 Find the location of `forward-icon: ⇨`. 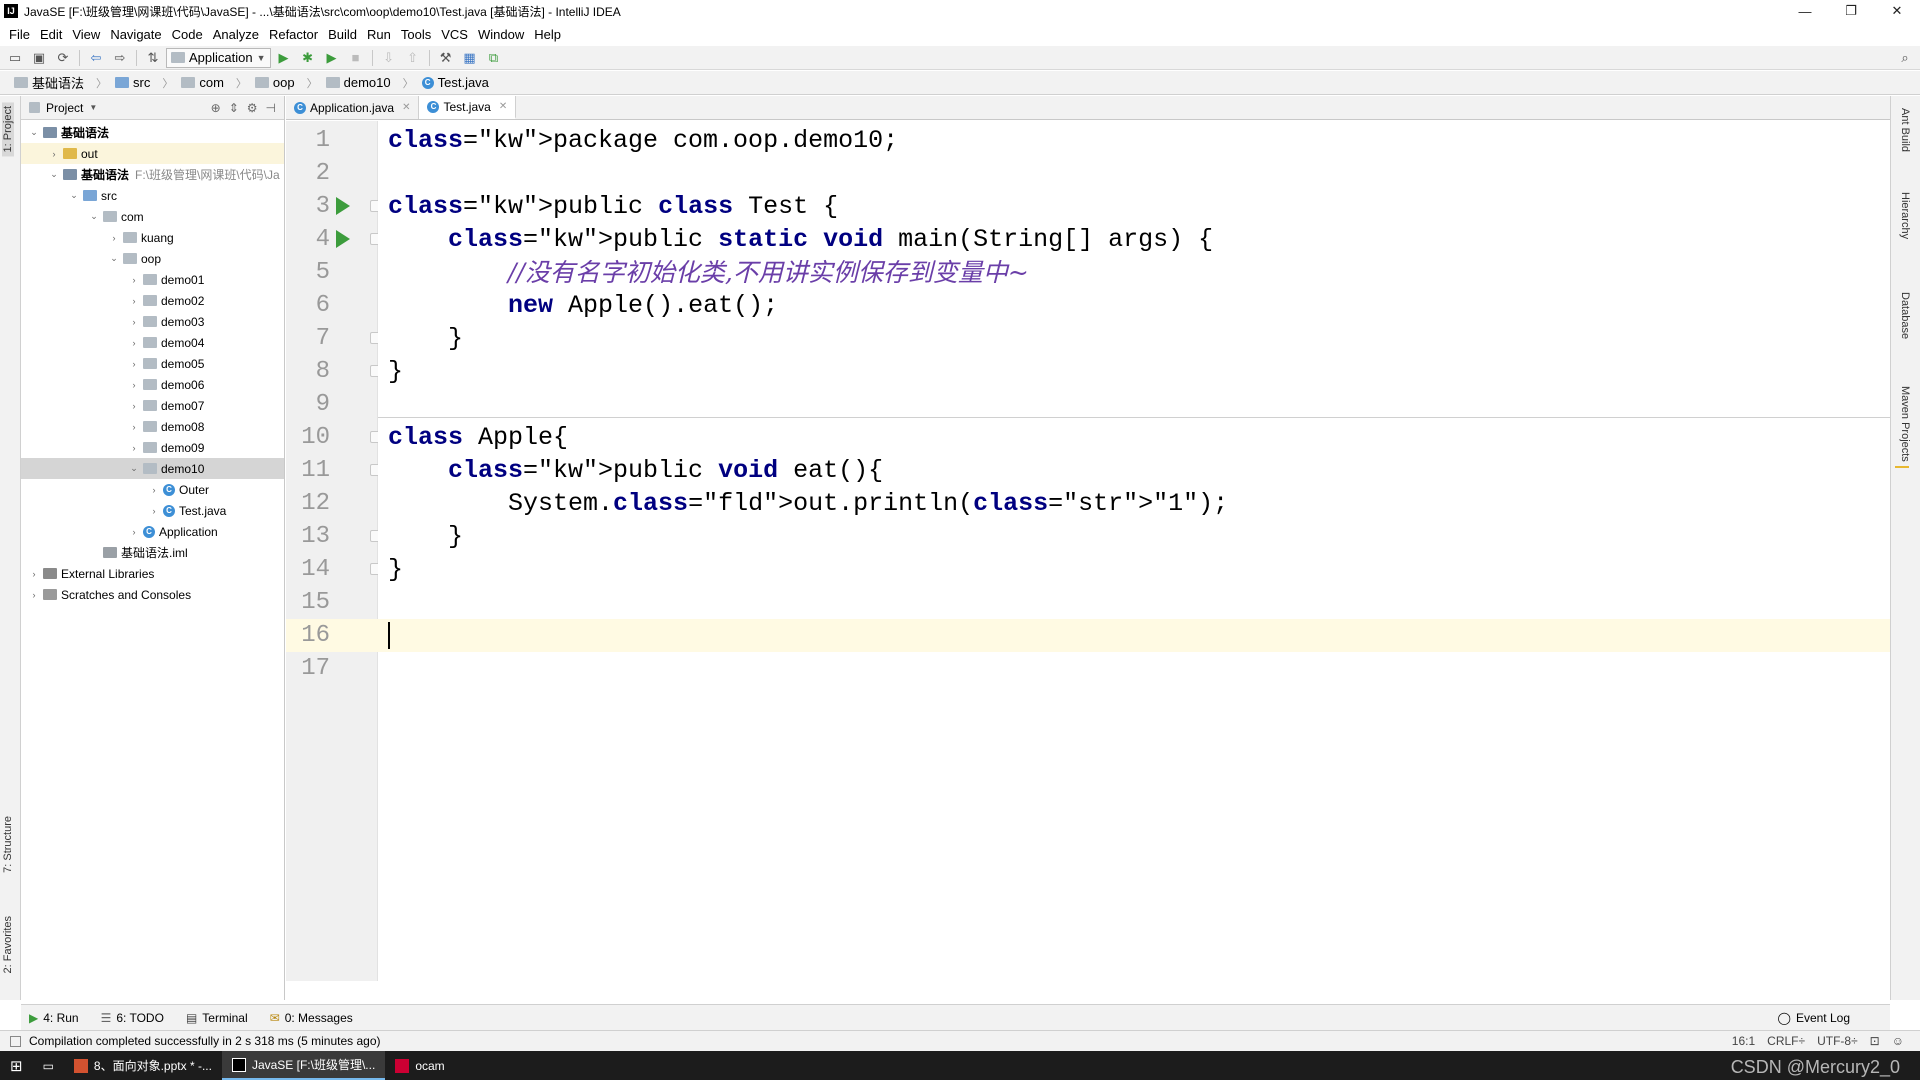

forward-icon: ⇨ is located at coordinates (120, 58).